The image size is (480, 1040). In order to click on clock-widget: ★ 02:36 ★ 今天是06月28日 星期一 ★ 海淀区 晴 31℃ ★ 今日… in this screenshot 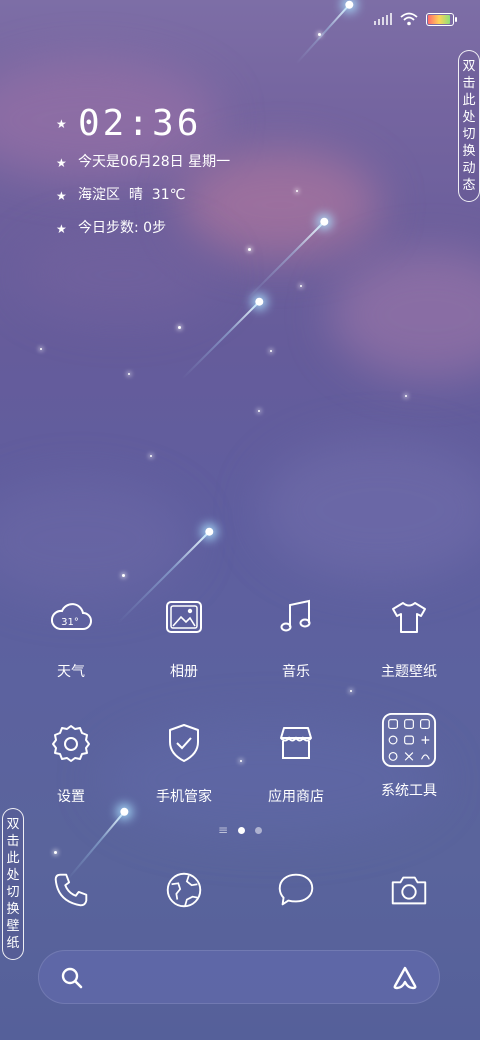, I will do `click(143, 174)`.